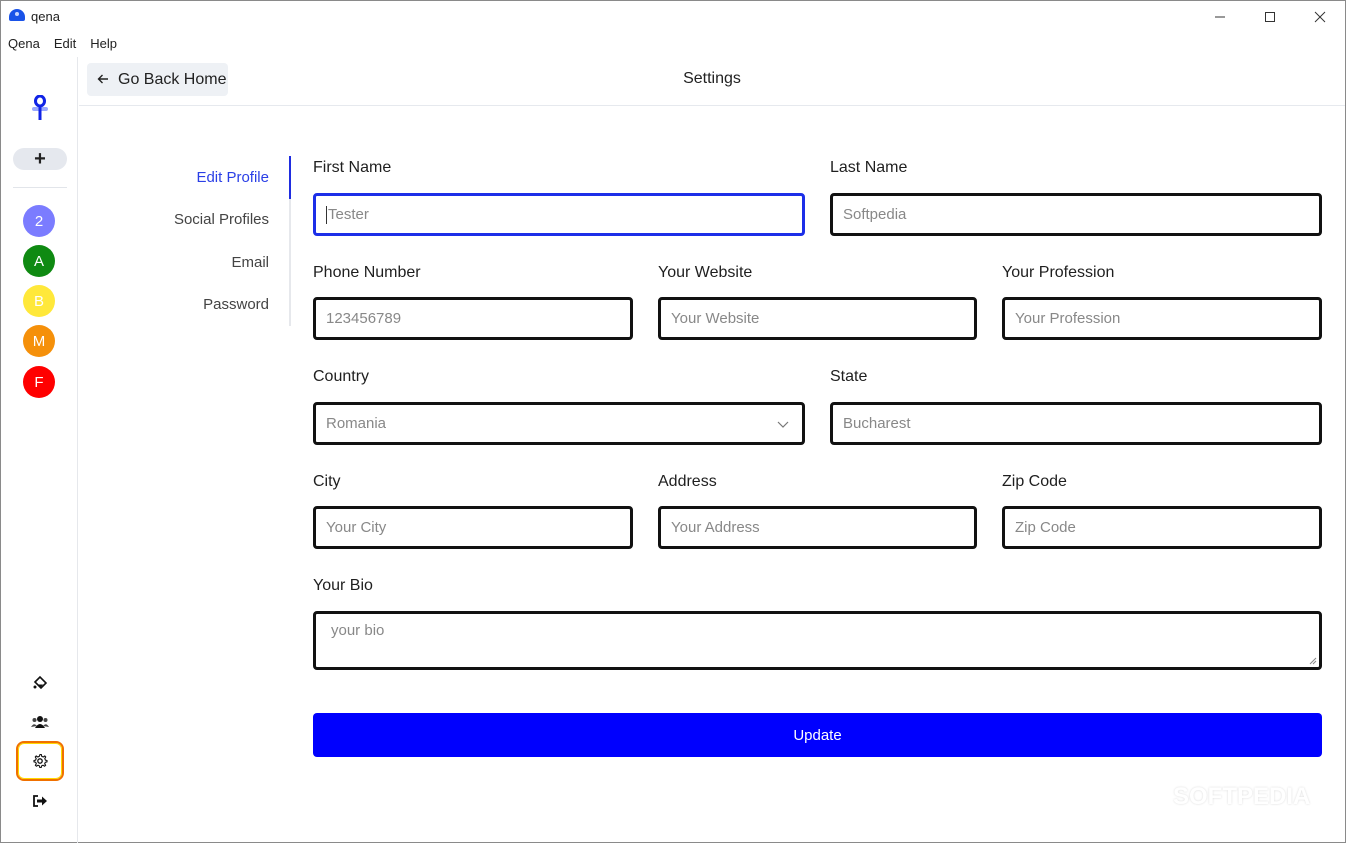 The image size is (1346, 843). Describe the element at coordinates (17, 15) in the screenshot. I see `app-icon` at that location.